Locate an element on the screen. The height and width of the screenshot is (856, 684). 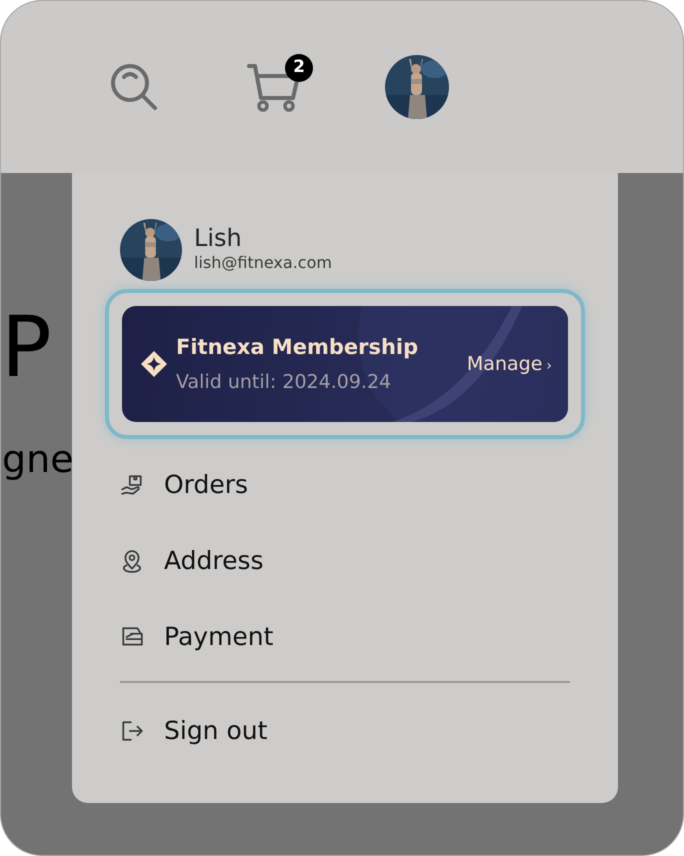
membership-card: Fitnexa Membership Valid until: 2024.09.24 Manage › is located at coordinates (345, 364).